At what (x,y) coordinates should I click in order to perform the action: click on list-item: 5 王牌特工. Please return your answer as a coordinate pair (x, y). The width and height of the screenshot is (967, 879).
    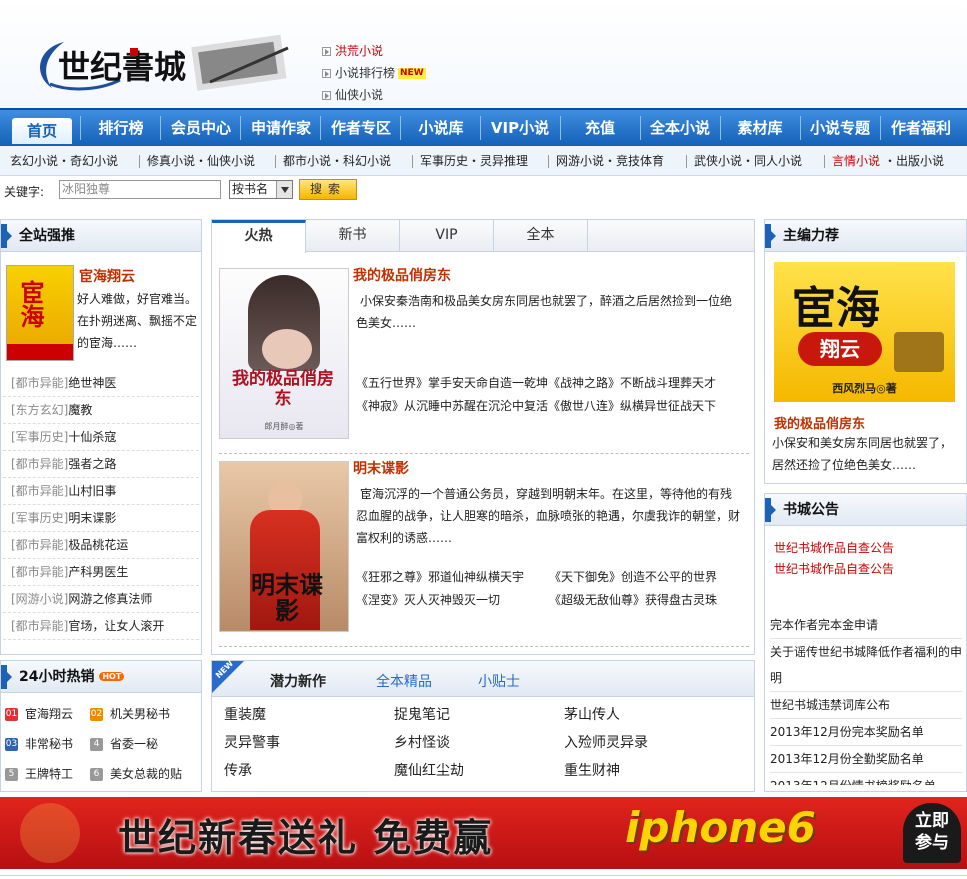
    Looking at the image, I should click on (50, 773).